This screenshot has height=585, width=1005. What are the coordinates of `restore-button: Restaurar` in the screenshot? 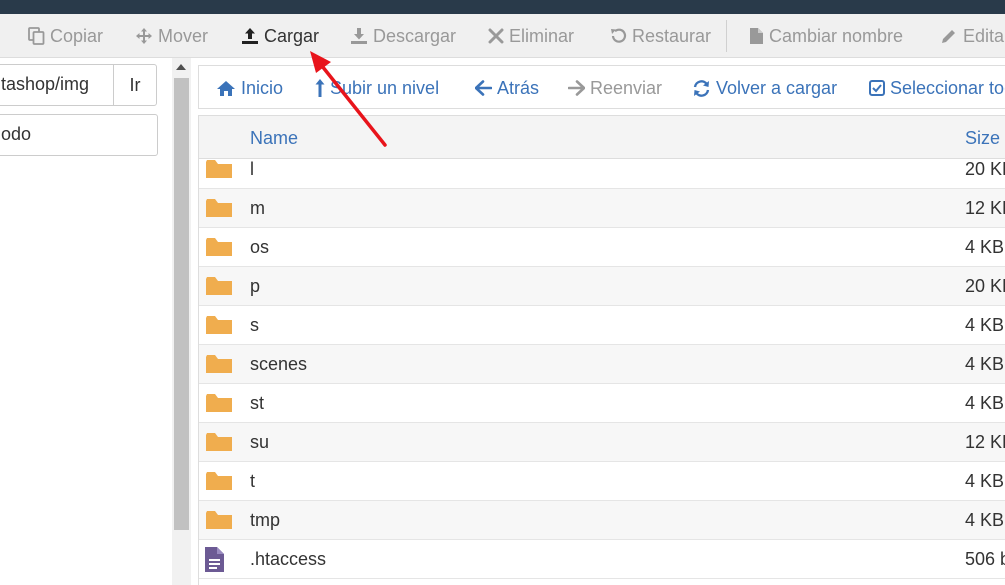 It's located at (660, 36).